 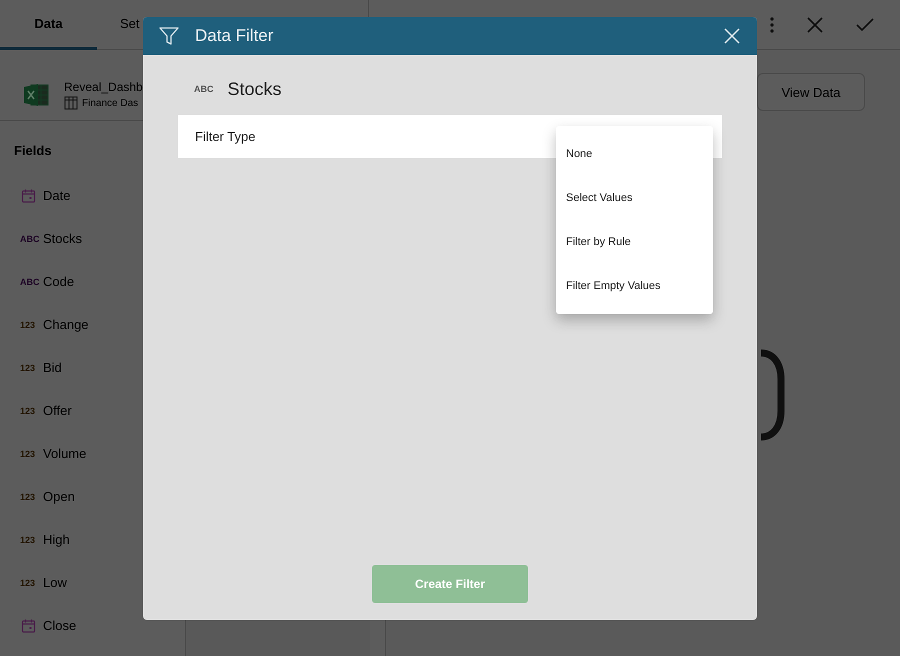 I want to click on field-name: Code, so click(x=58, y=281).